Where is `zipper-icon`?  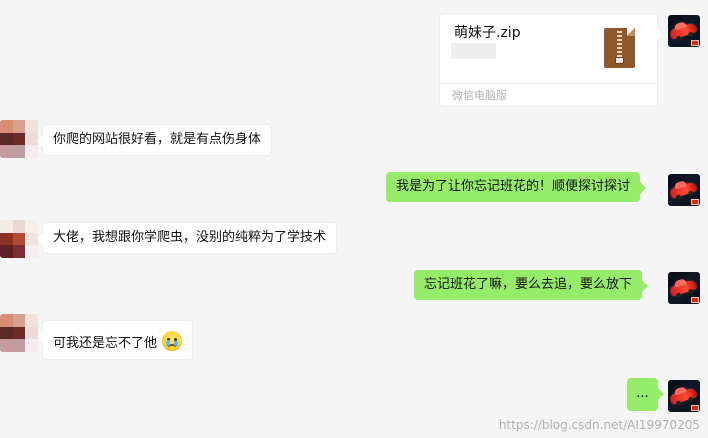 zipper-icon is located at coordinates (619, 47).